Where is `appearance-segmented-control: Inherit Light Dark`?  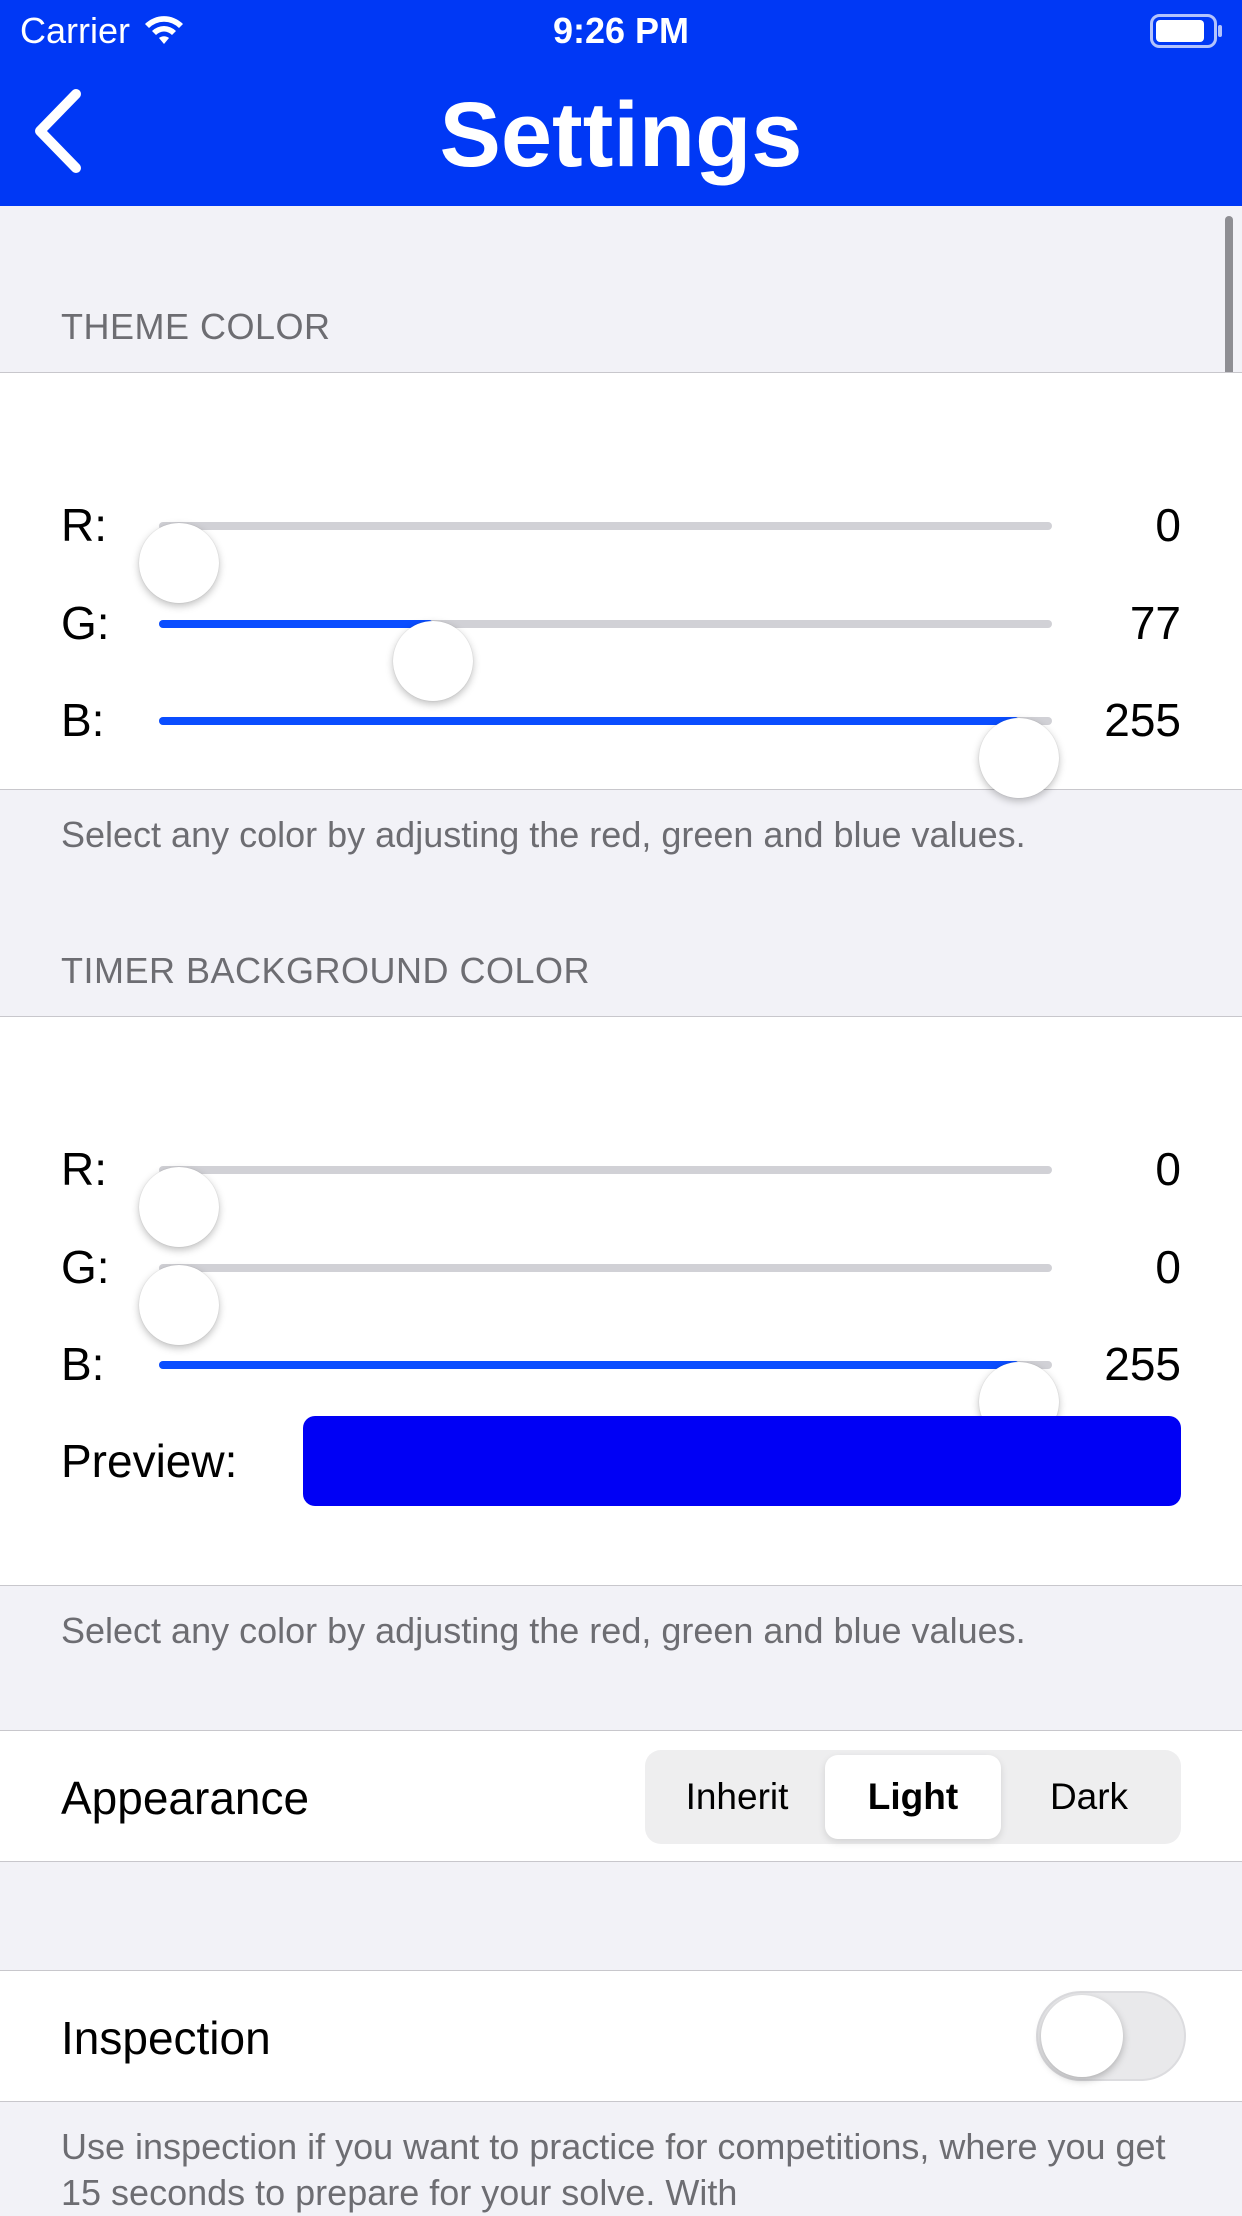 appearance-segmented-control: Inherit Light Dark is located at coordinates (913, 1797).